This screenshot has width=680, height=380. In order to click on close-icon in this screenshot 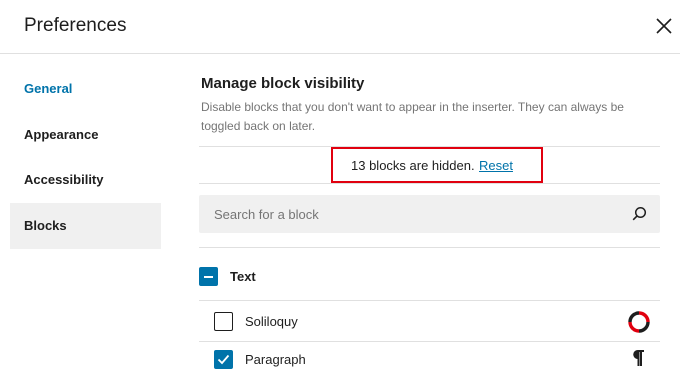, I will do `click(664, 26)`.